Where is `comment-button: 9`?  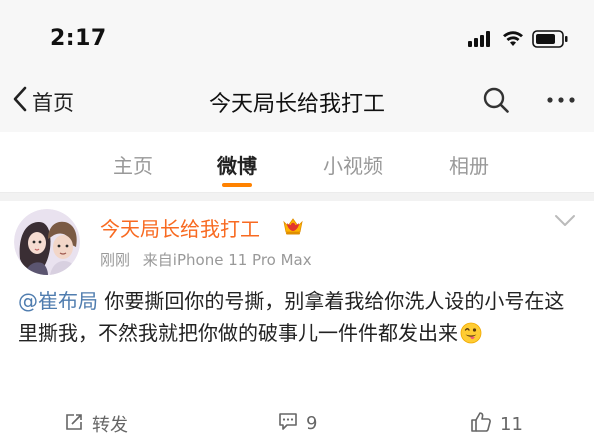
comment-button: 9 is located at coordinates (297, 423).